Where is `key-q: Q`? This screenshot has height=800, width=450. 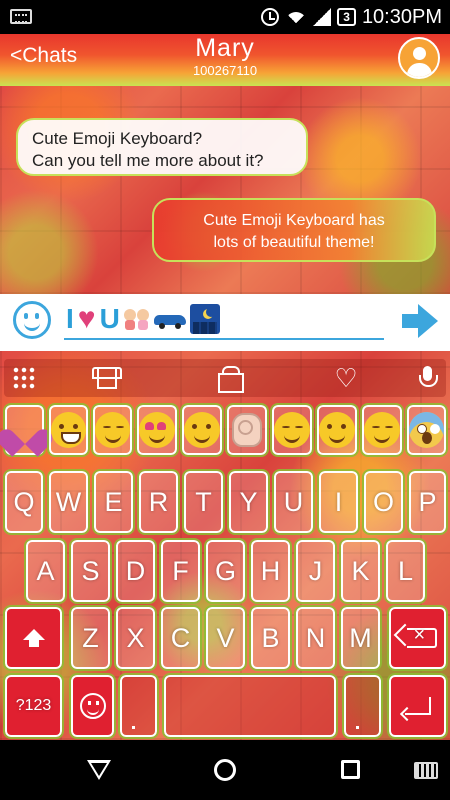
key-q: Q is located at coordinates (24, 502).